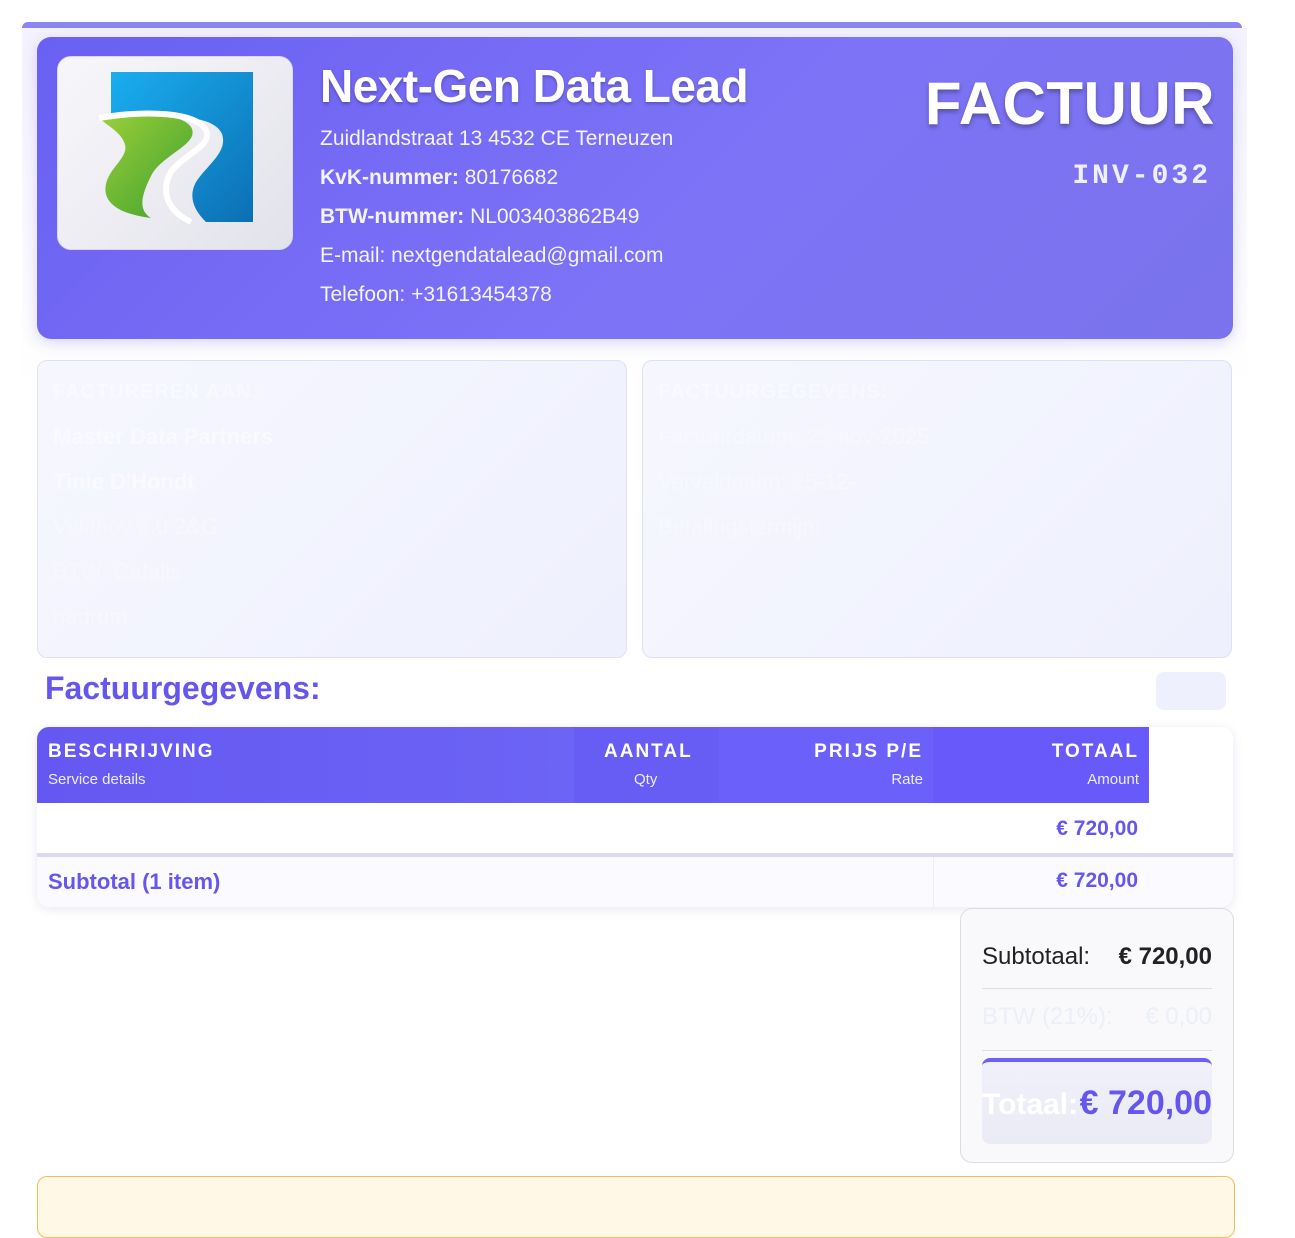  Describe the element at coordinates (511, 177) in the screenshot. I see `kvk-value: 80176682` at that location.